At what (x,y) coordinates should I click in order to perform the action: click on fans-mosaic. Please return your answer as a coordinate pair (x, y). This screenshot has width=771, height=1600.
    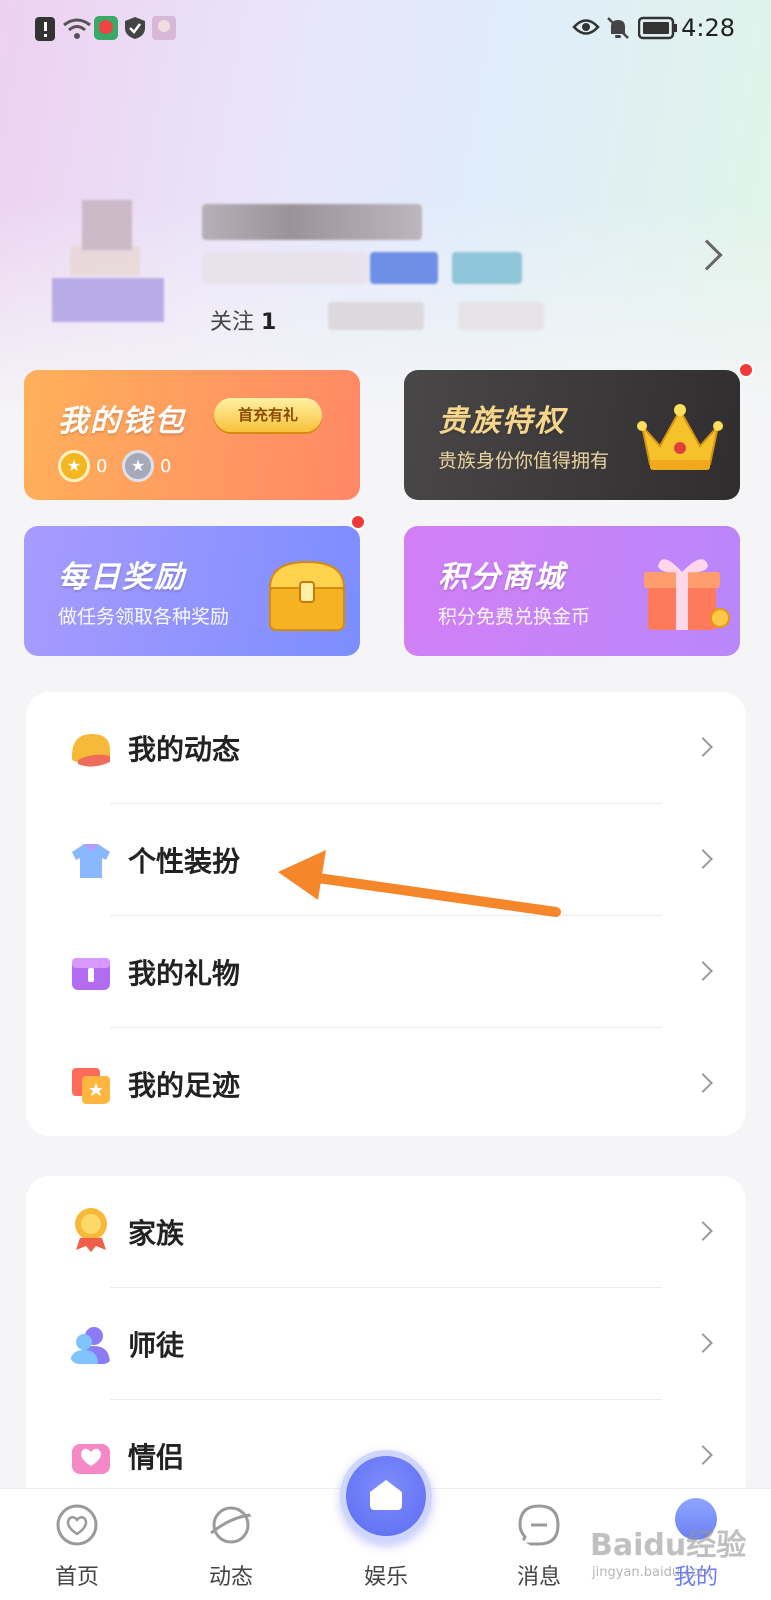
    Looking at the image, I should click on (376, 316).